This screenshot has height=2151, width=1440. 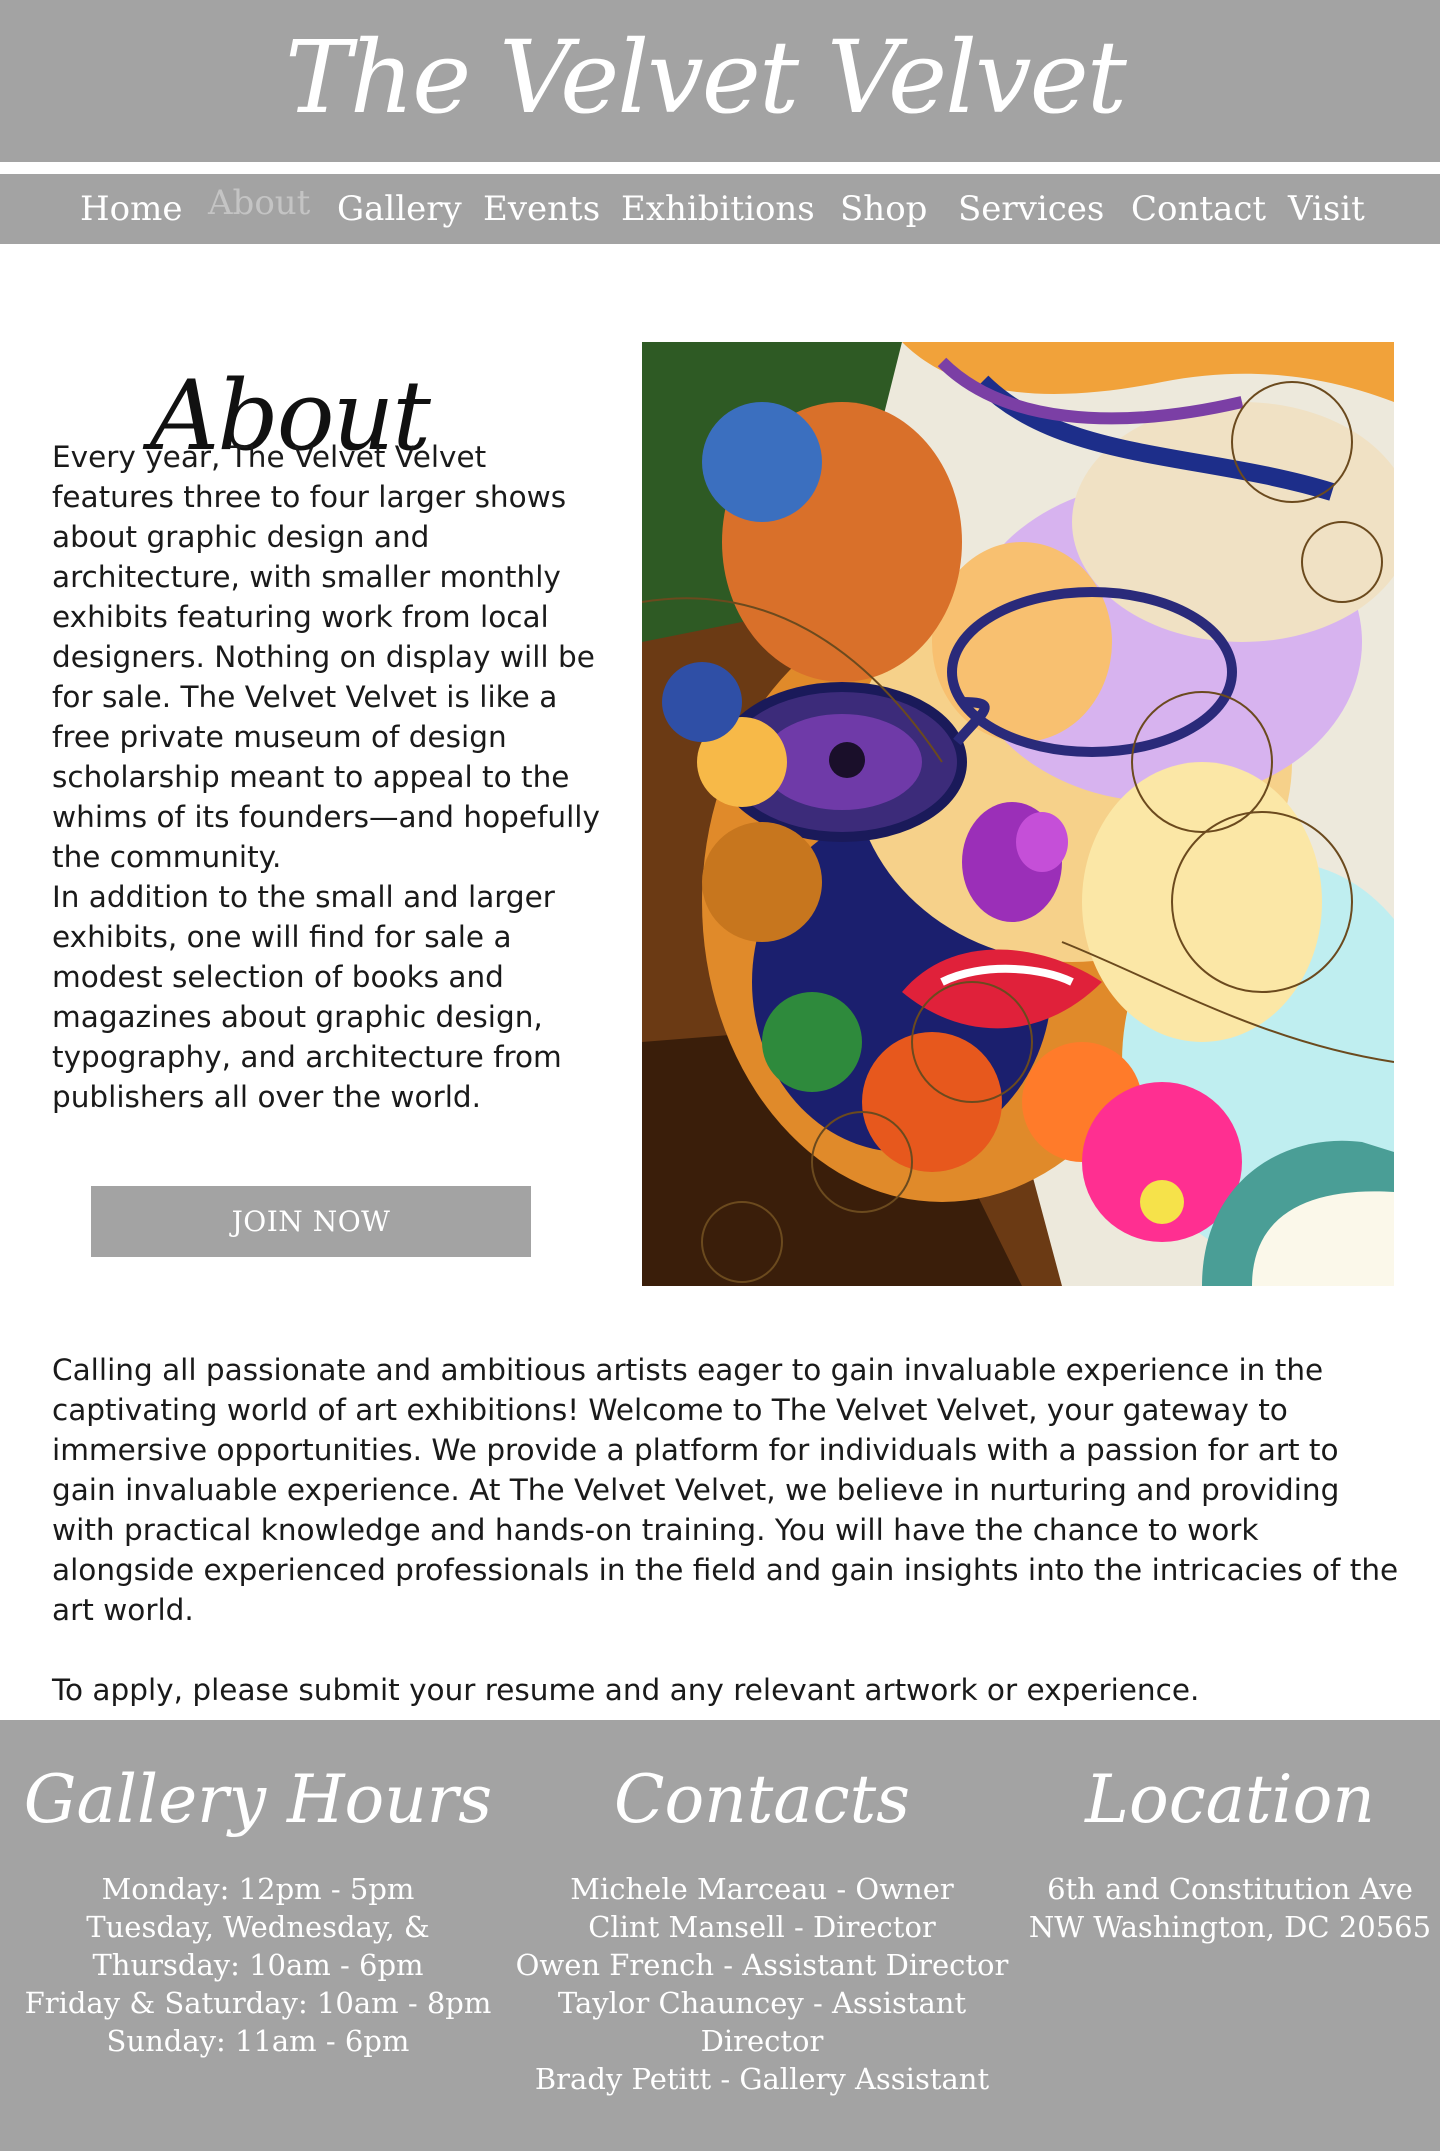 I want to click on nav-gallery: Gallery, so click(x=399, y=209).